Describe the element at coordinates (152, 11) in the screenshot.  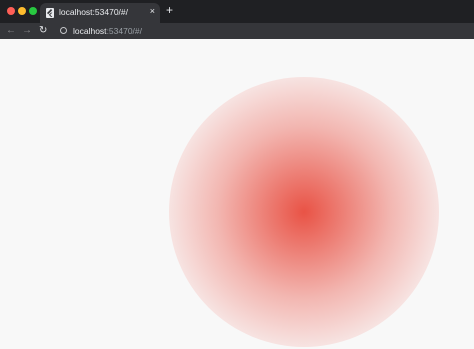
I see `tab-close-icon: ×` at that location.